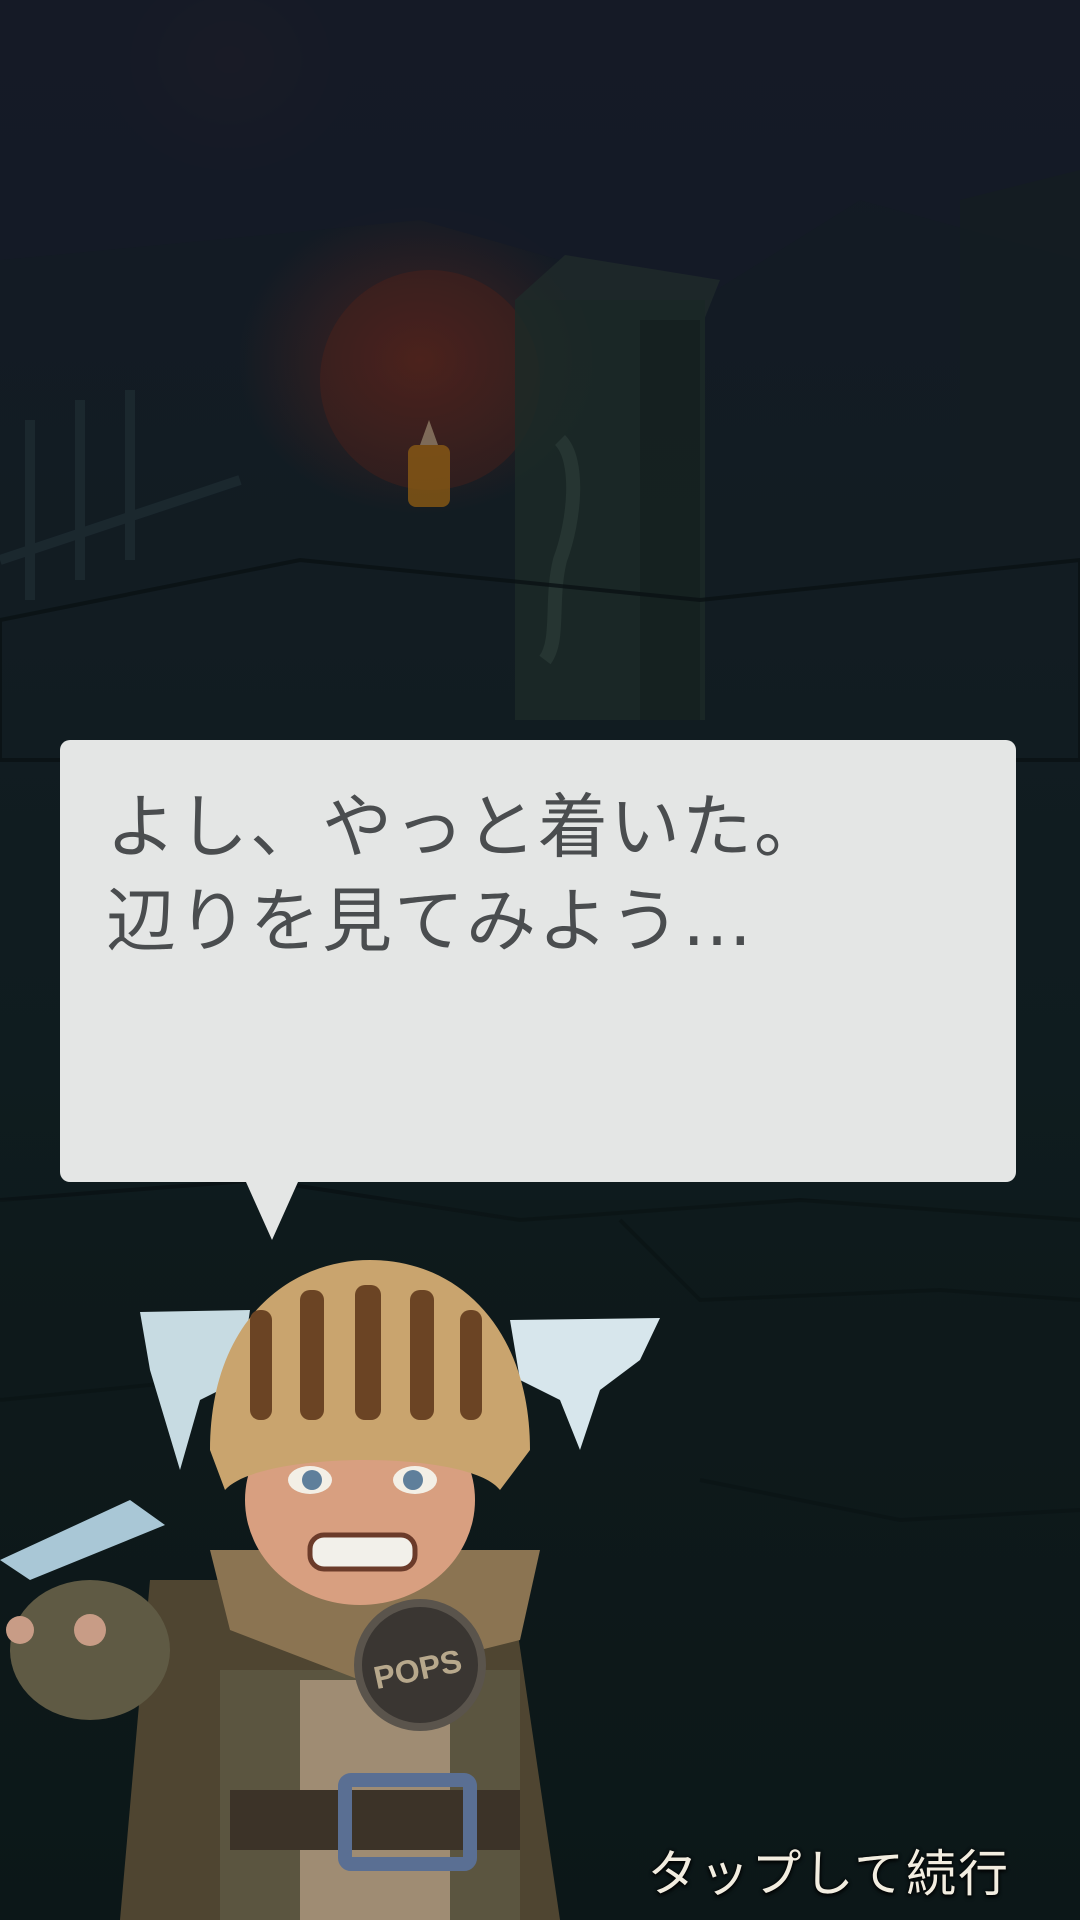 This screenshot has height=1920, width=1080. Describe the element at coordinates (829, 1870) in the screenshot. I see `tap-to-continue-prompt: タップして続行` at that location.